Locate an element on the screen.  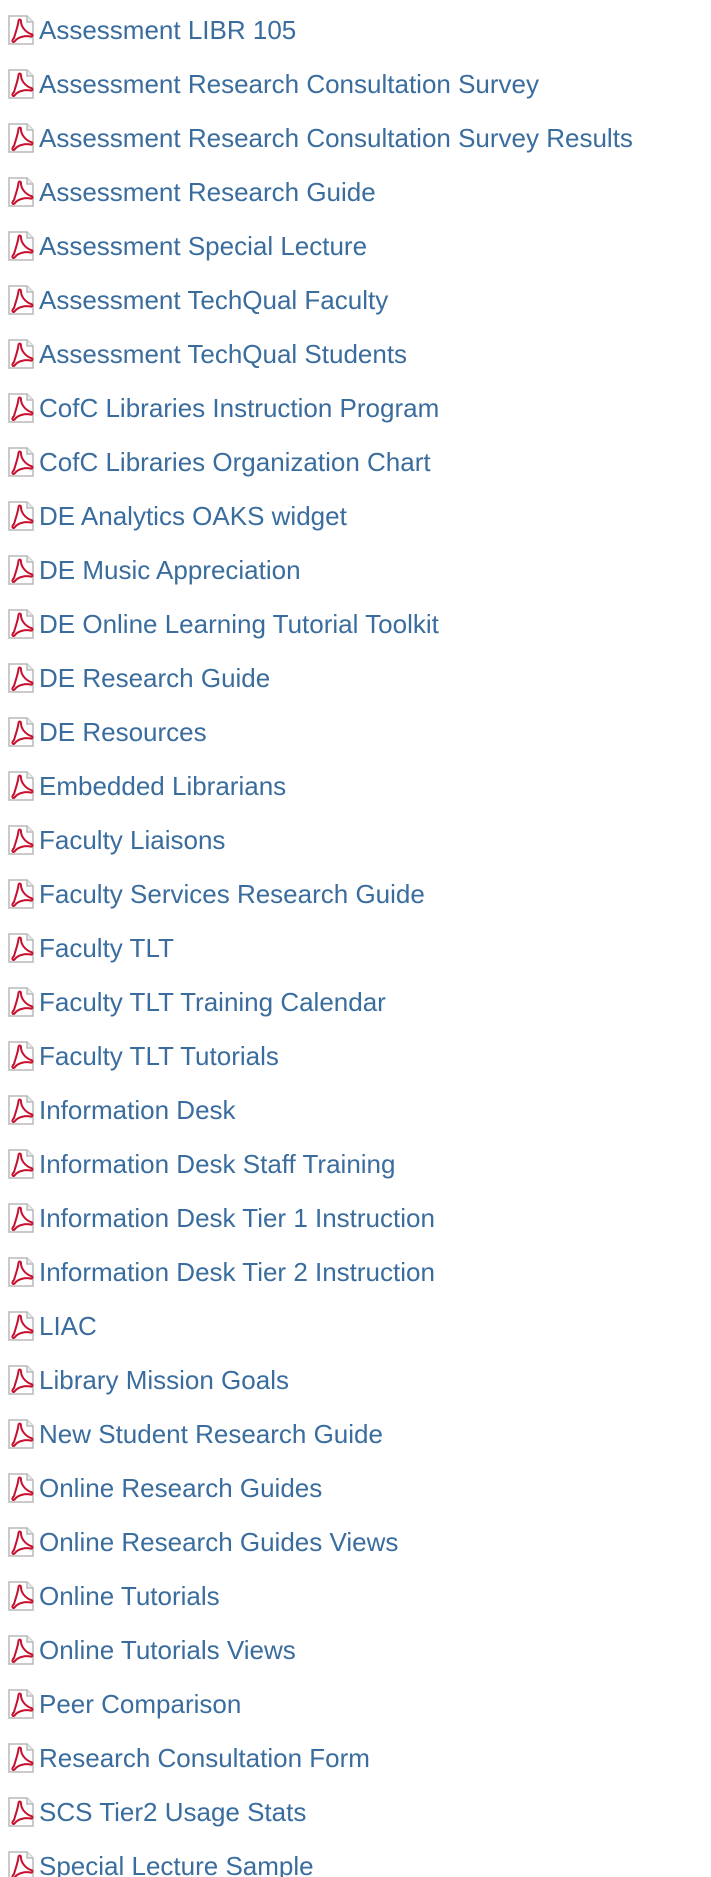
list-item: DE Resources is located at coordinates (358, 732).